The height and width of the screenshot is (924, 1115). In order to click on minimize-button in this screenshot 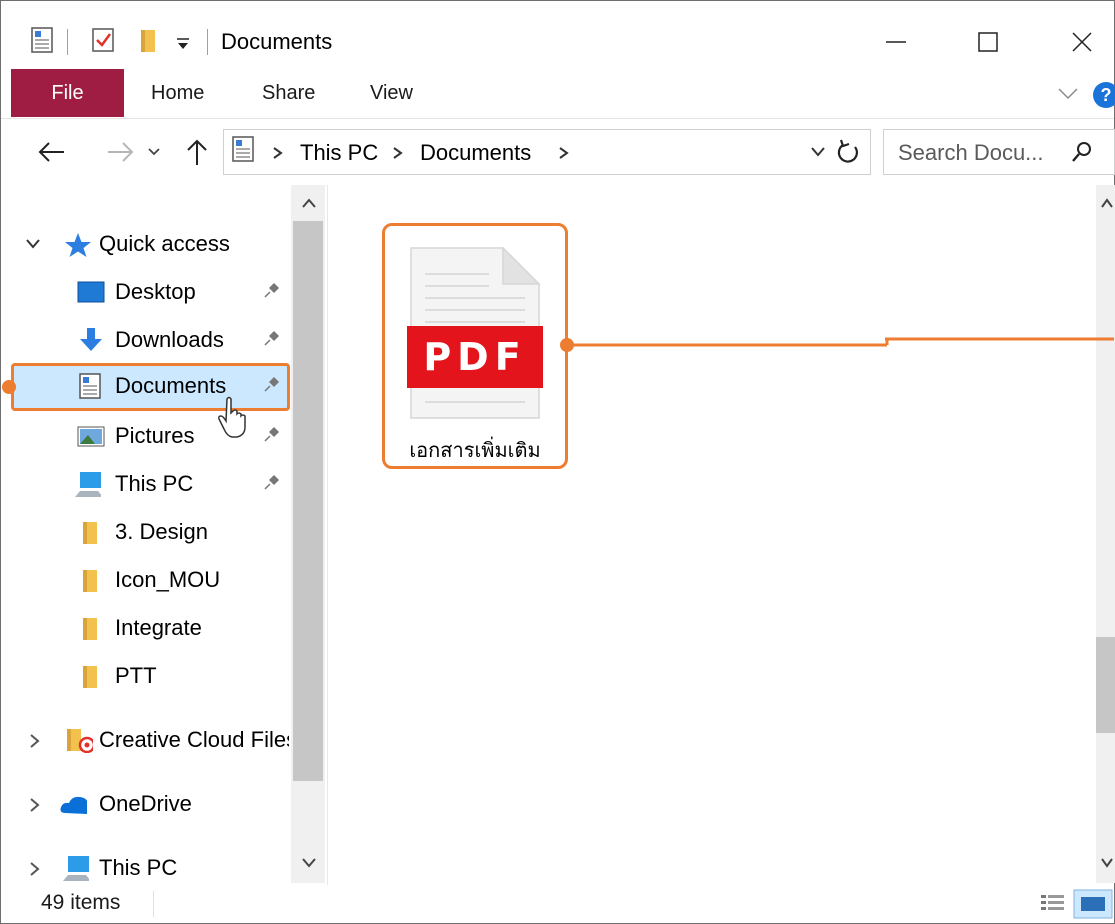, I will do `click(896, 42)`.